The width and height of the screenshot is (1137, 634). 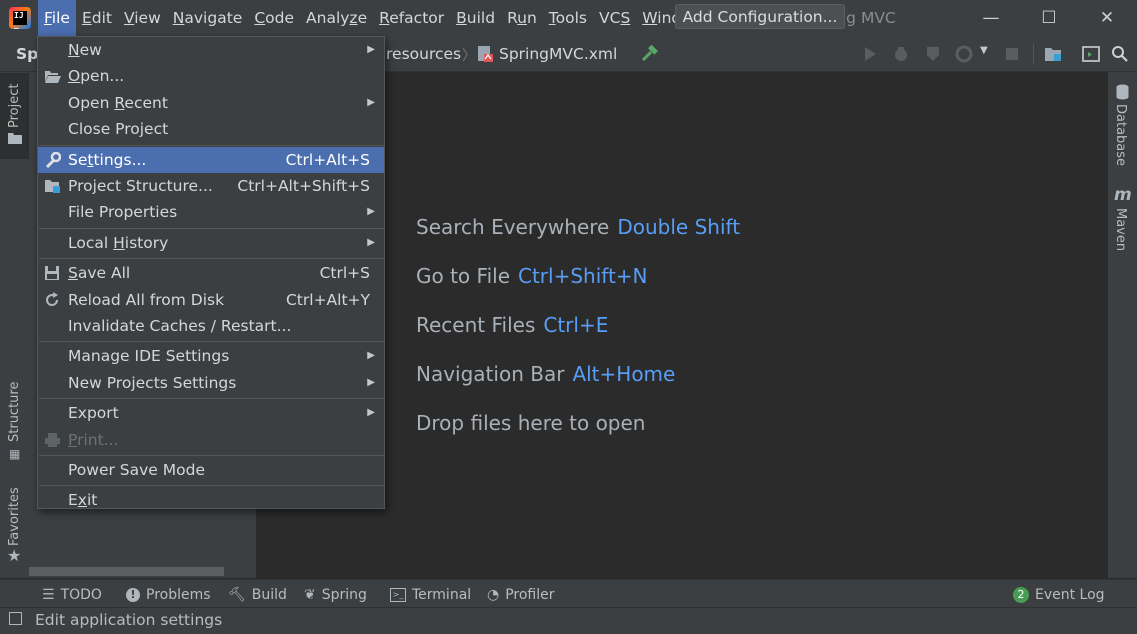 What do you see at coordinates (870, 54) in the screenshot?
I see `run-icon` at bounding box center [870, 54].